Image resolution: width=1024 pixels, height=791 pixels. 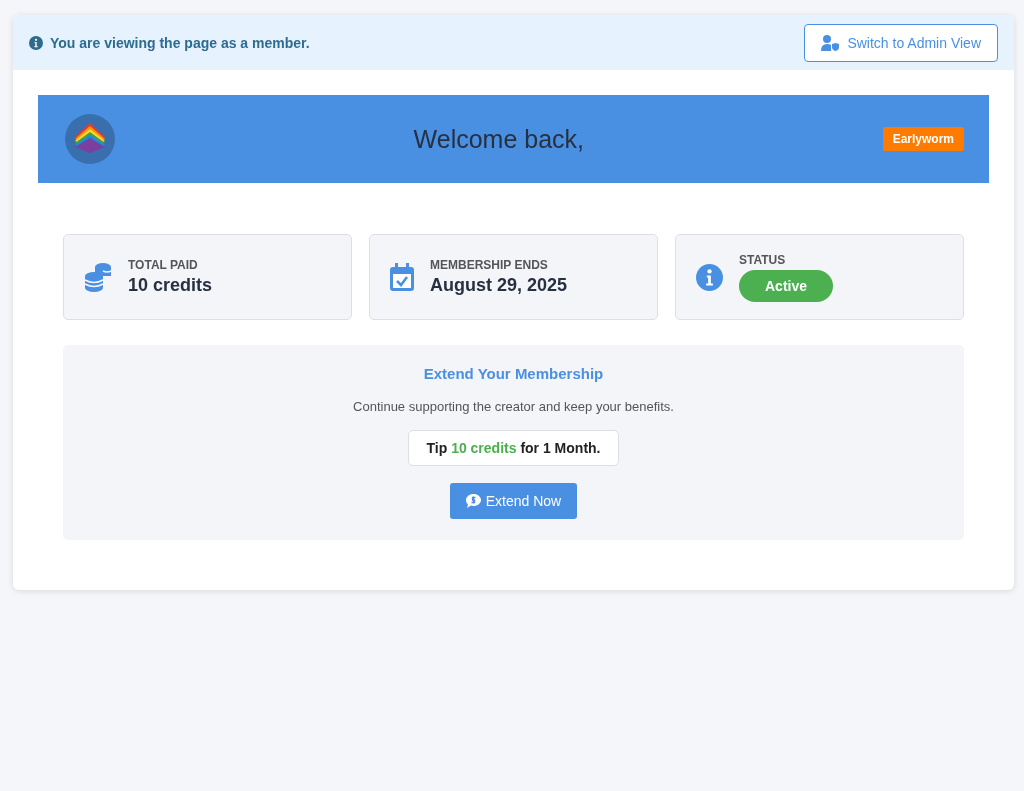 I want to click on extend-button: Extend Now, so click(x=513, y=501).